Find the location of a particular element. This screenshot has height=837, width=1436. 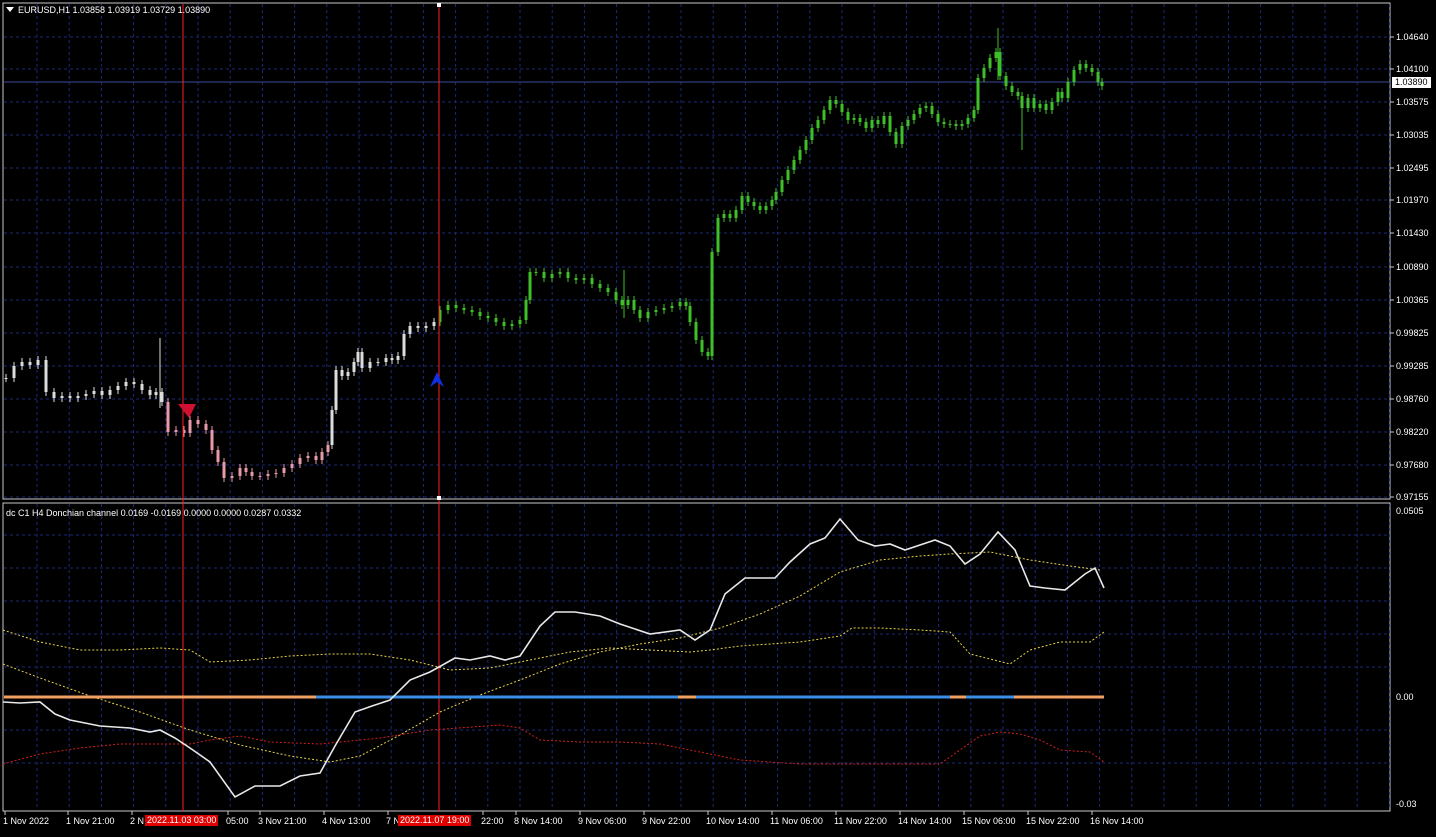

price-label: 0.98760 is located at coordinates (1412, 399).